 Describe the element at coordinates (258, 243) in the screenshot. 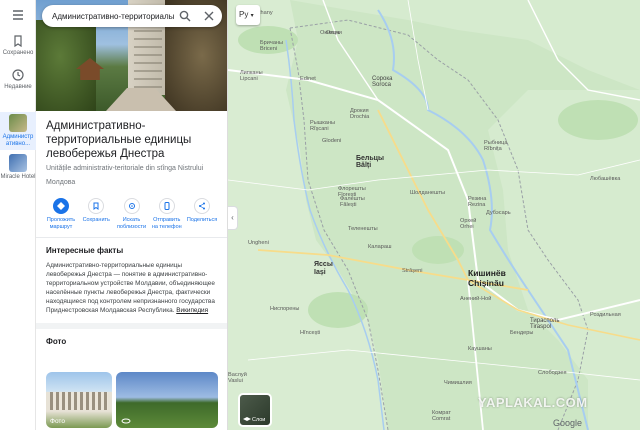

I see `map-place-label: Ungheni` at that location.